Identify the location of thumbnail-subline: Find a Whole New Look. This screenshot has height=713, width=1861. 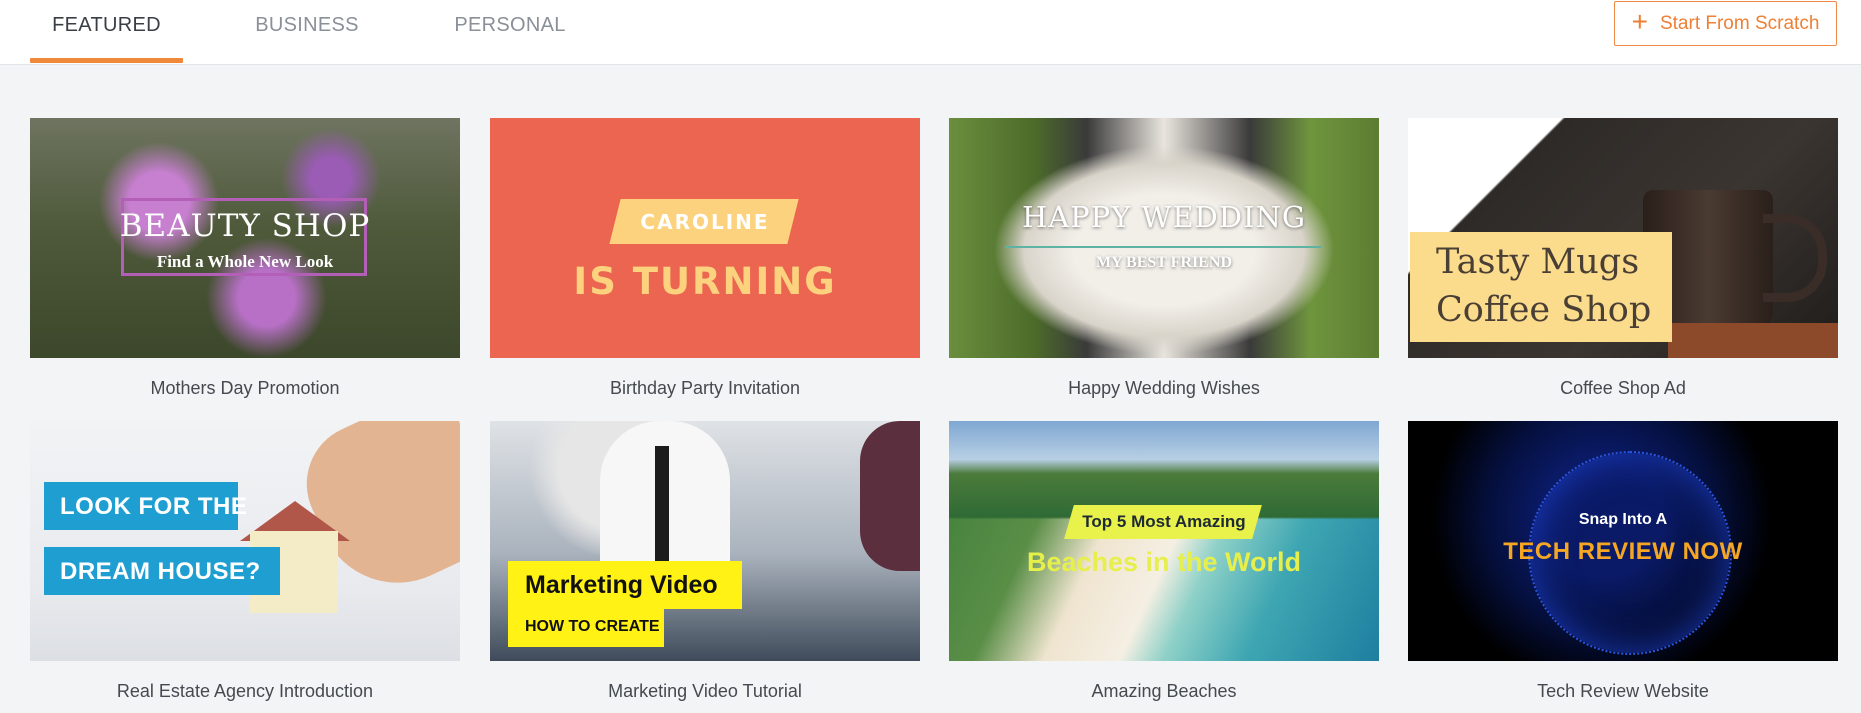
(245, 261).